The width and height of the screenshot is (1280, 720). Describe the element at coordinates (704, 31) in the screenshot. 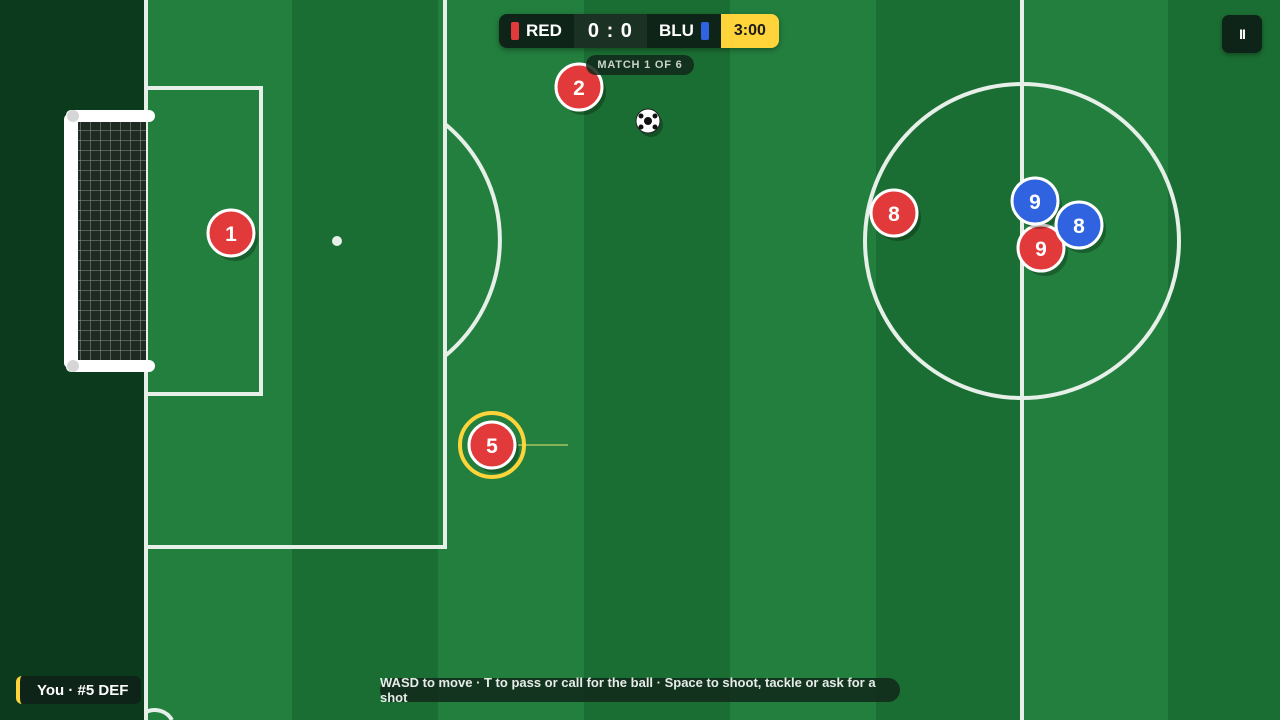

I see `blue-team-chip` at that location.